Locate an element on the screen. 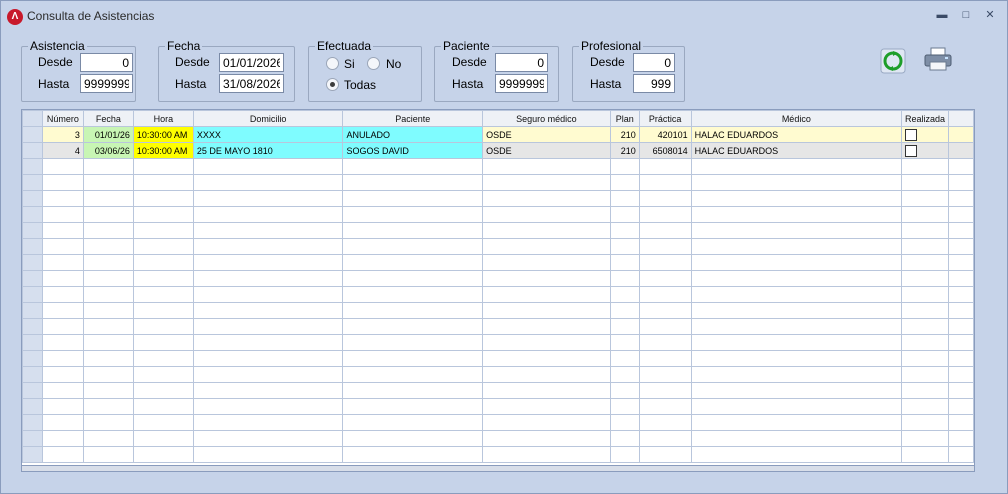 This screenshot has height=494, width=1008. cell-plan: 210 is located at coordinates (624, 150).